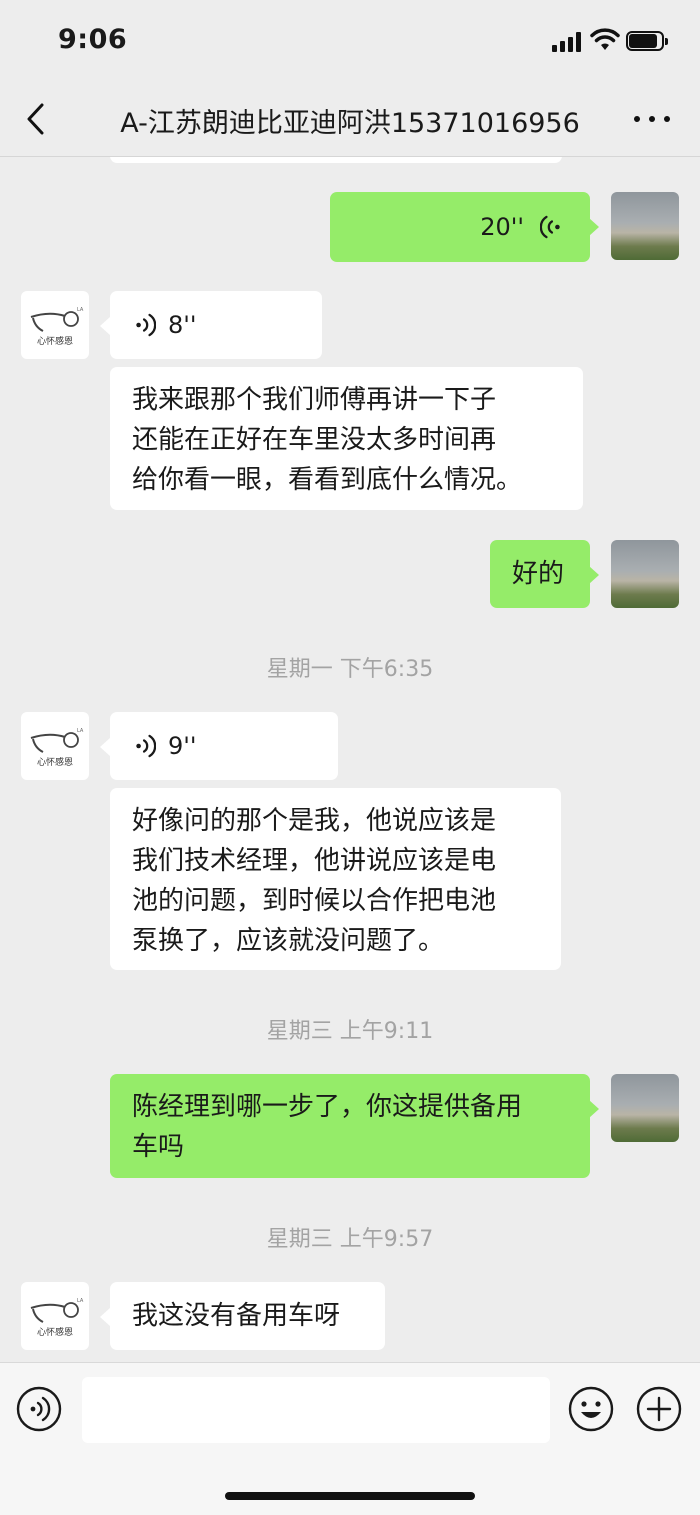 This screenshot has height=1515, width=700. I want to click on text-message-bubble: 我这没有备用车呀, so click(247, 1316).